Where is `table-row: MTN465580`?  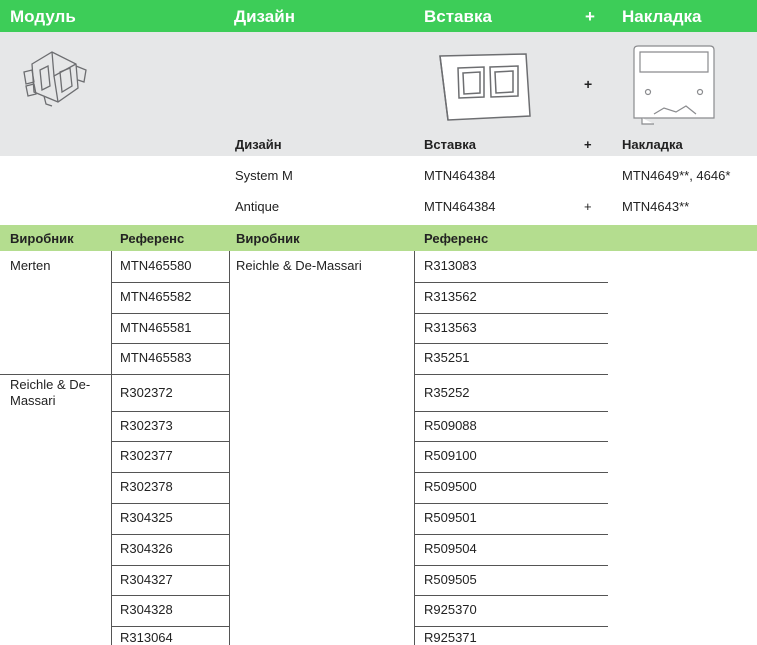
table-row: MTN465580 is located at coordinates (156, 265).